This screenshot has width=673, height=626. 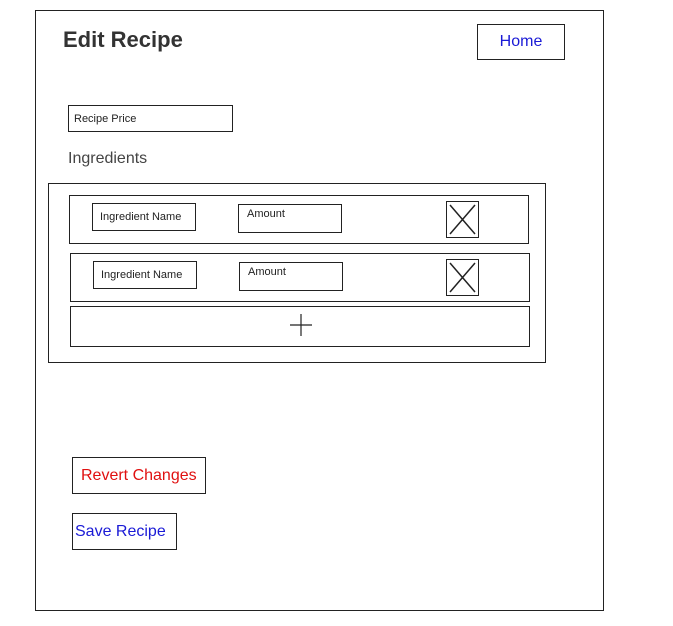 I want to click on revert-changes-button: Revert Changes, so click(x=139, y=475).